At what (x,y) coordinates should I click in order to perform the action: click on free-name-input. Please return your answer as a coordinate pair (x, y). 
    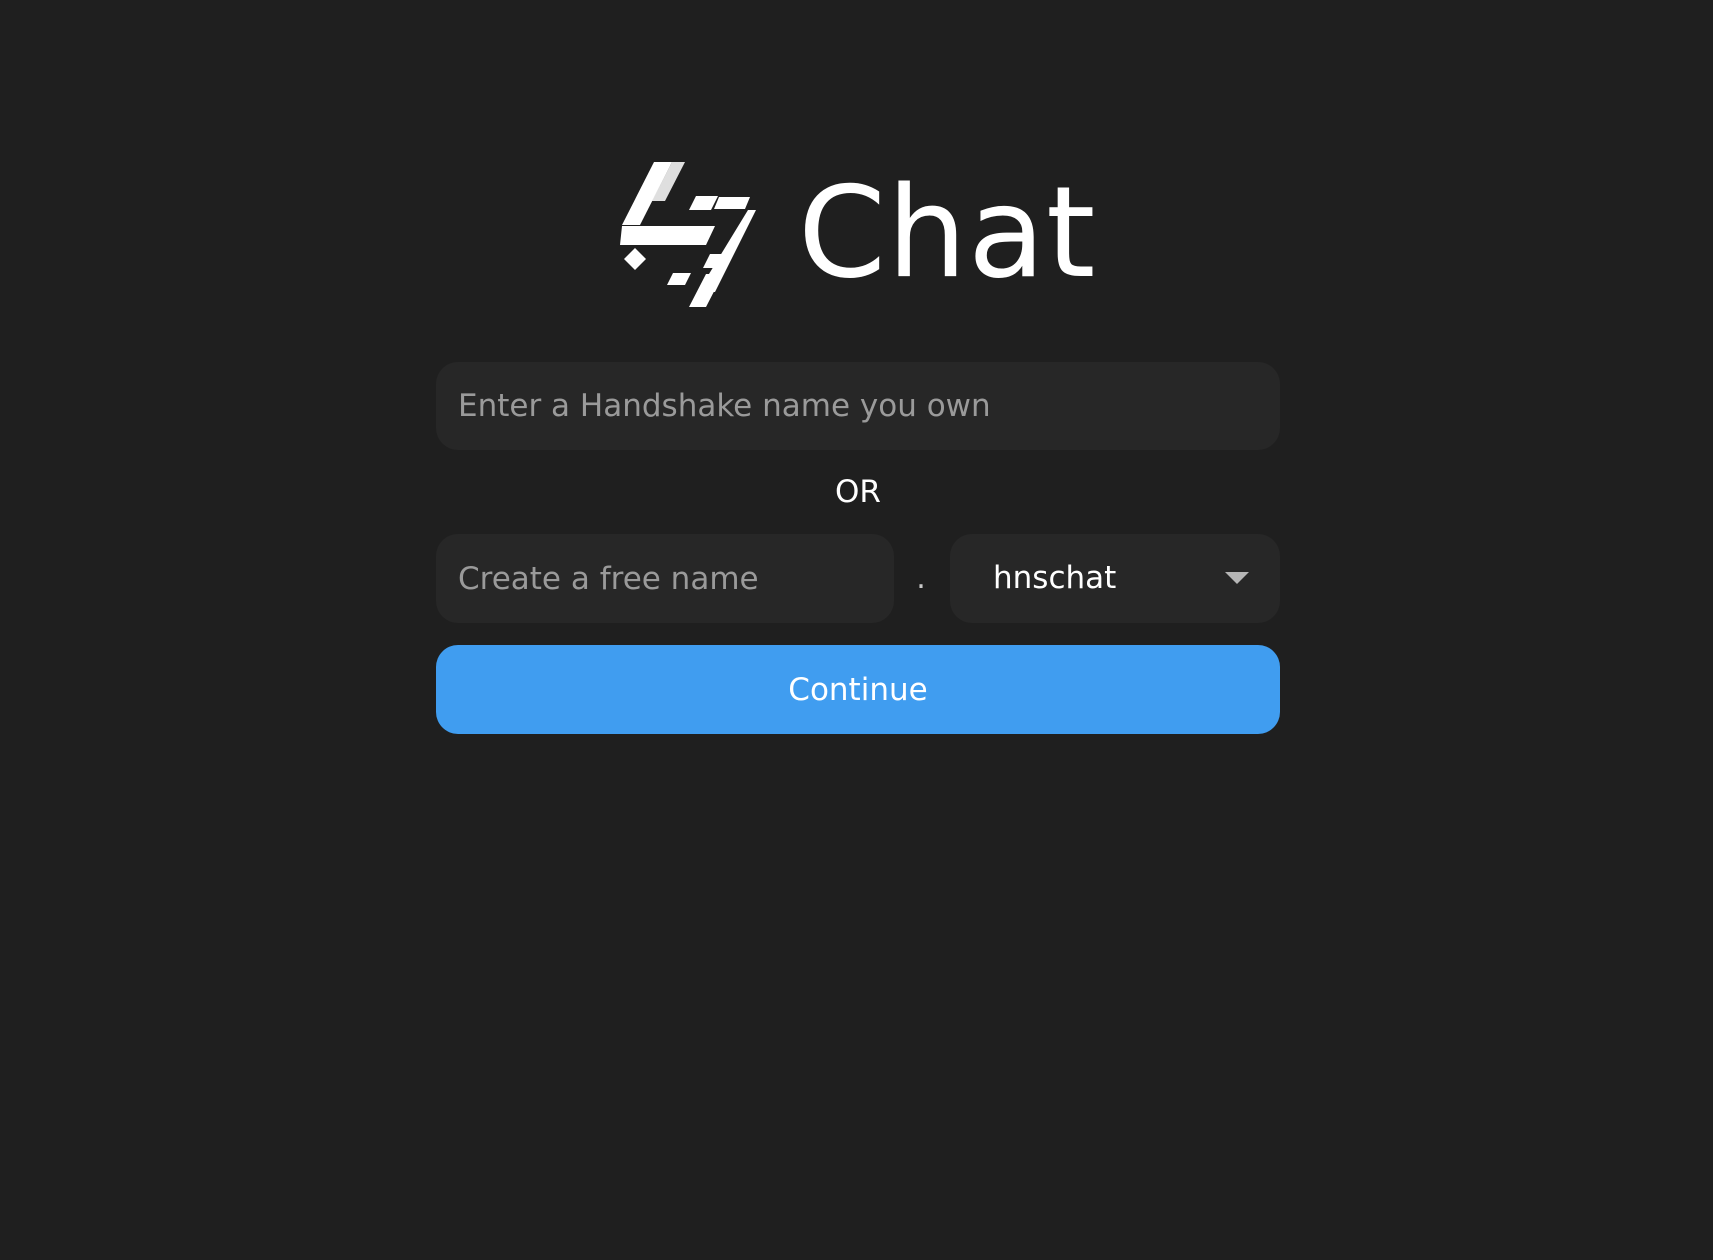
    Looking at the image, I should click on (665, 578).